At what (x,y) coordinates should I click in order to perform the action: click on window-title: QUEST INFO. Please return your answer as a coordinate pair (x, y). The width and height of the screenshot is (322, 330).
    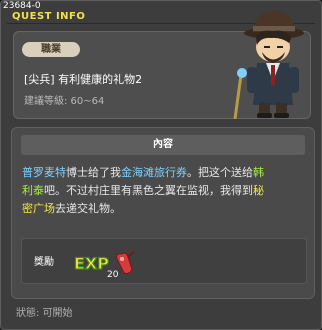
    Looking at the image, I should click on (49, 16).